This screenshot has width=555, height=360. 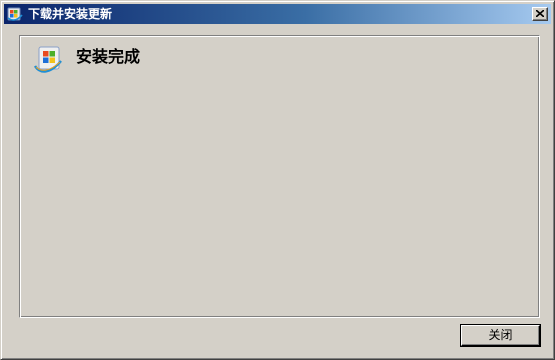 What do you see at coordinates (500, 335) in the screenshot?
I see `close-button: 关闭` at bounding box center [500, 335].